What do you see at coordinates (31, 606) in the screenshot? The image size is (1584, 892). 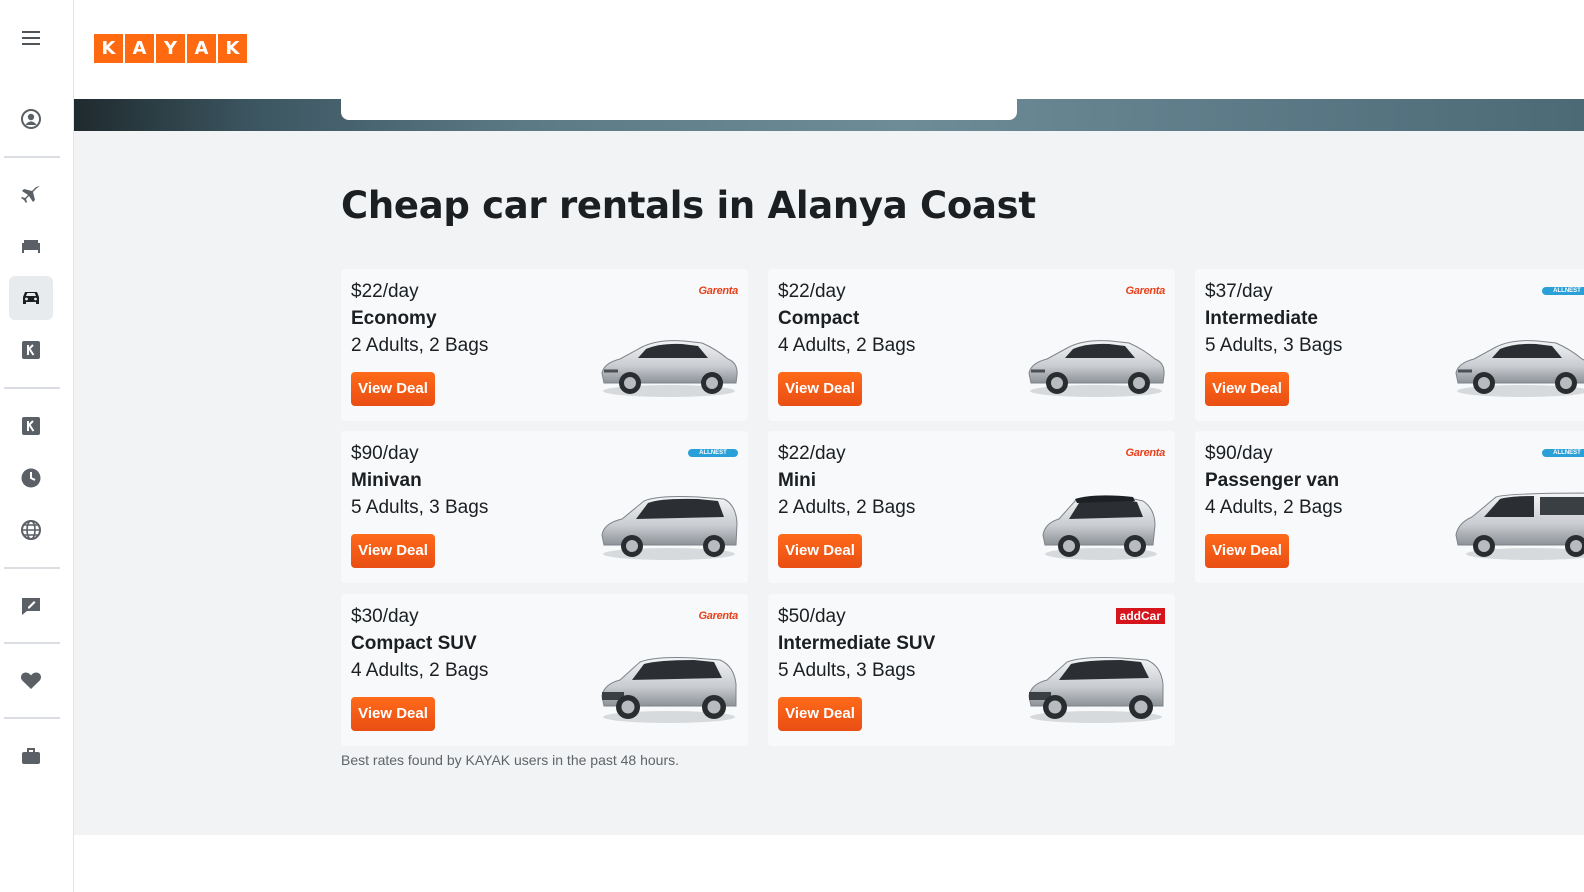 I see `feedback-icon` at bounding box center [31, 606].